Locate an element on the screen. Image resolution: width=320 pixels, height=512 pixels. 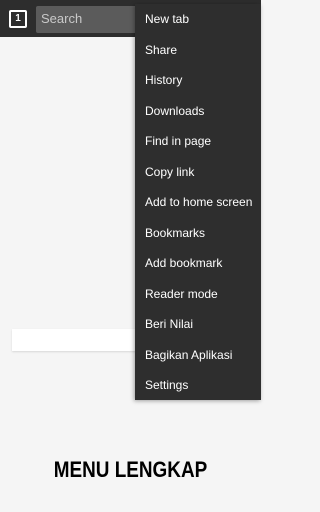
menu-item-reader-mode: Reader mode is located at coordinates (198, 294).